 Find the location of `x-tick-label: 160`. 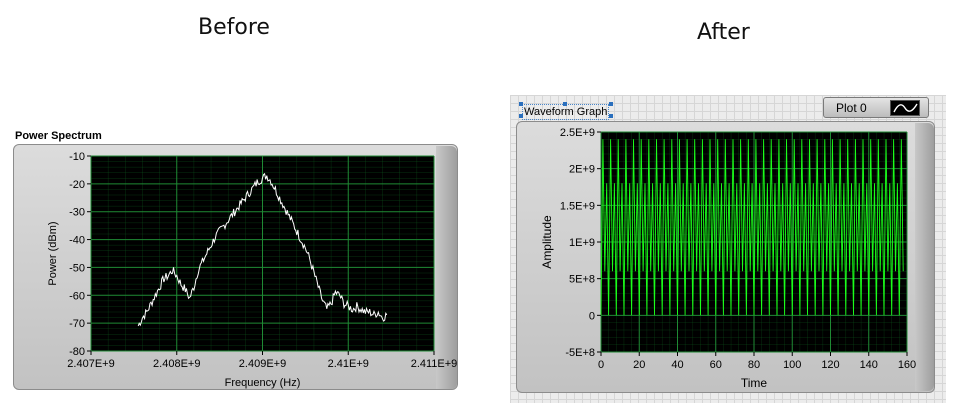

x-tick-label: 160 is located at coordinates (907, 365).